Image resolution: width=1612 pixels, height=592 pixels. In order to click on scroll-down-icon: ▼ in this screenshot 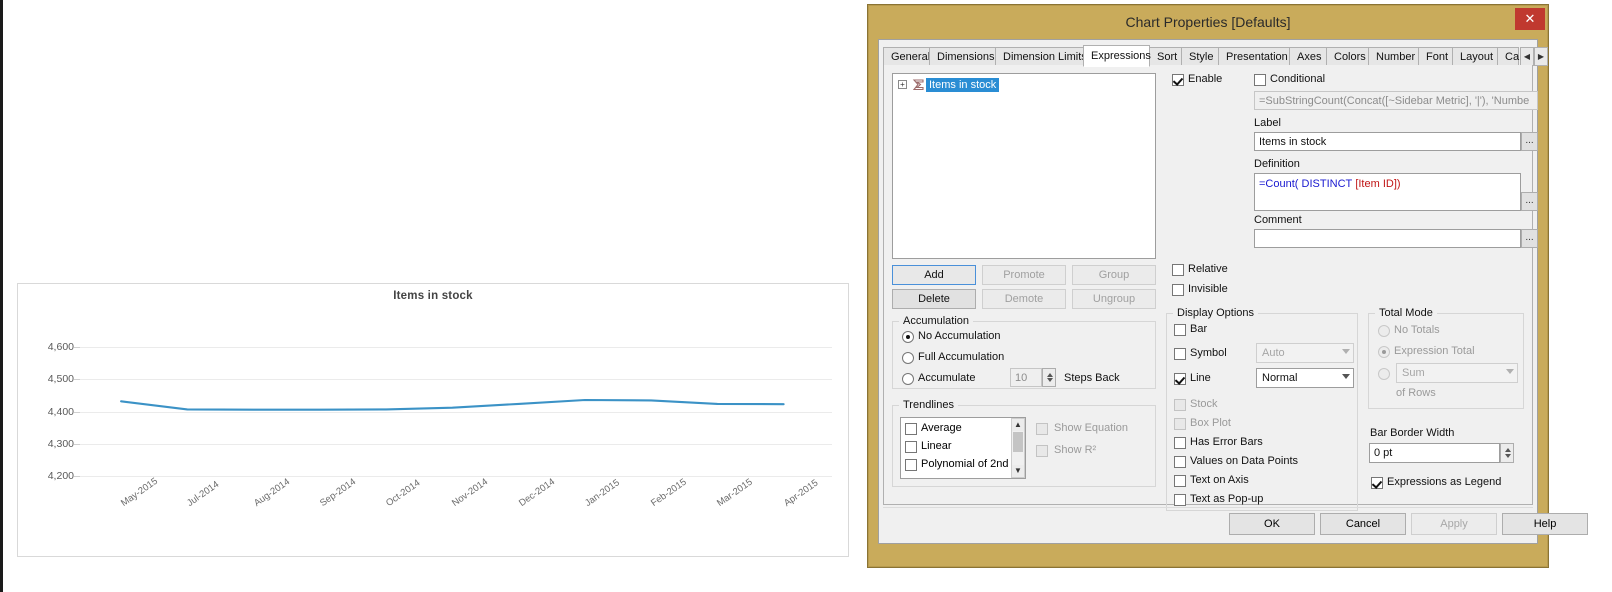, I will do `click(1018, 471)`.